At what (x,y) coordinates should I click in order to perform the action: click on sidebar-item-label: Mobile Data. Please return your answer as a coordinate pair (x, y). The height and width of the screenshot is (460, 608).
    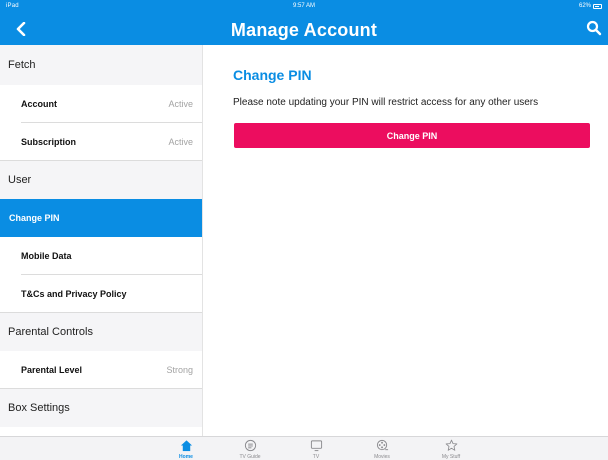
    Looking at the image, I should click on (46, 256).